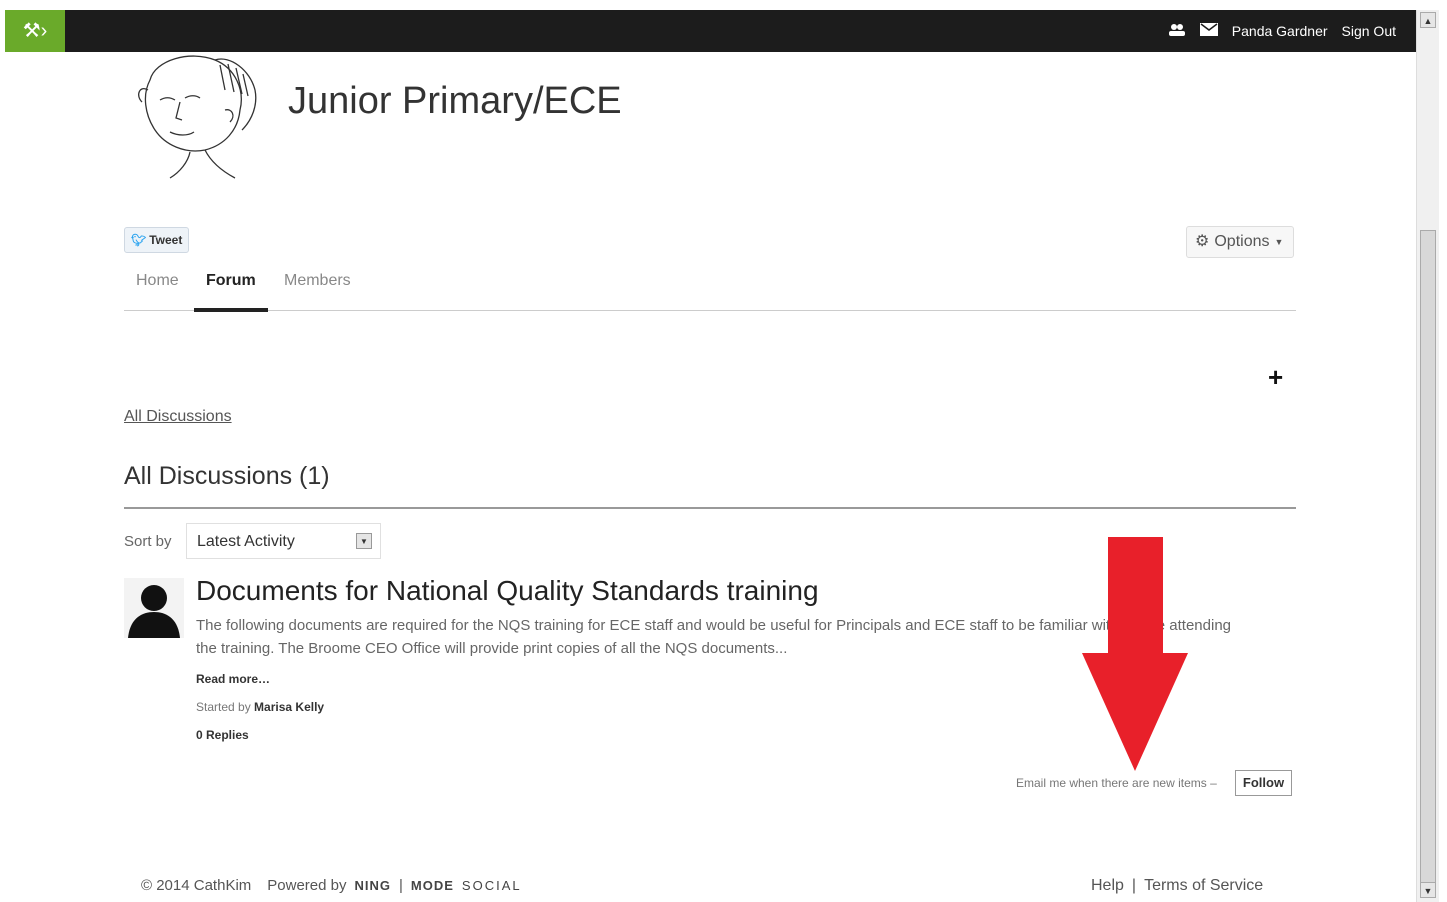 The height and width of the screenshot is (902, 1447). Describe the element at coordinates (289, 707) in the screenshot. I see `author-link: Marisa Kelly` at that location.